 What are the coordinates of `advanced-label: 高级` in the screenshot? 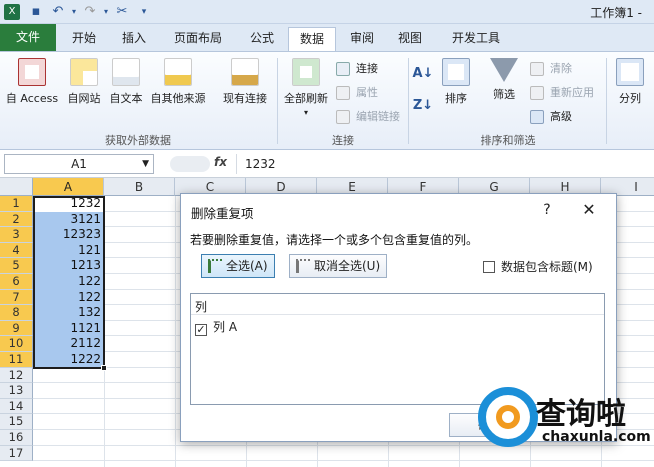 It's located at (561, 116).